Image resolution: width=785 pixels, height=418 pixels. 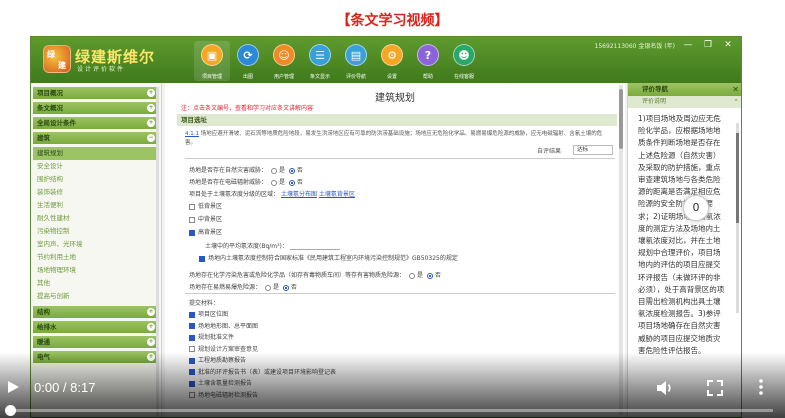 I want to click on sidebar-item: 节约利用土地, so click(x=96, y=257).